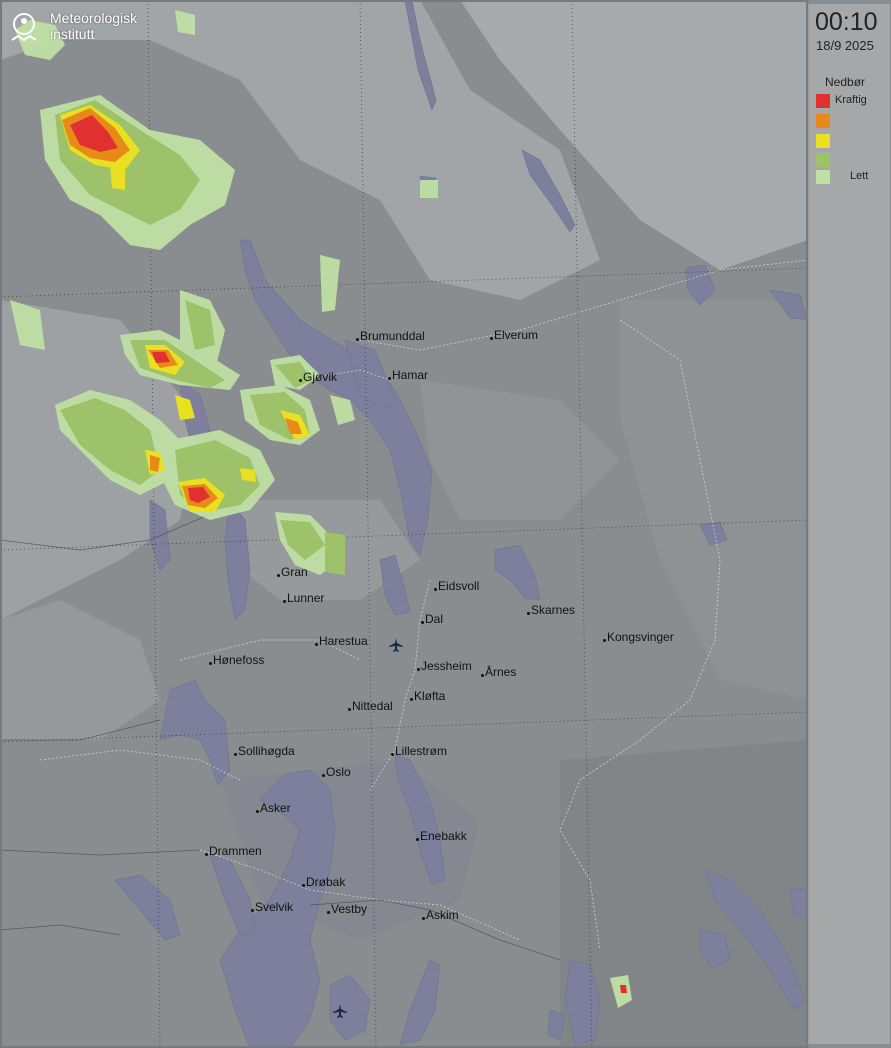  Describe the element at coordinates (849, 524) in the screenshot. I see `legend-panel: 00:10 18/9 2025 Nedbør Kraftig Lett` at that location.